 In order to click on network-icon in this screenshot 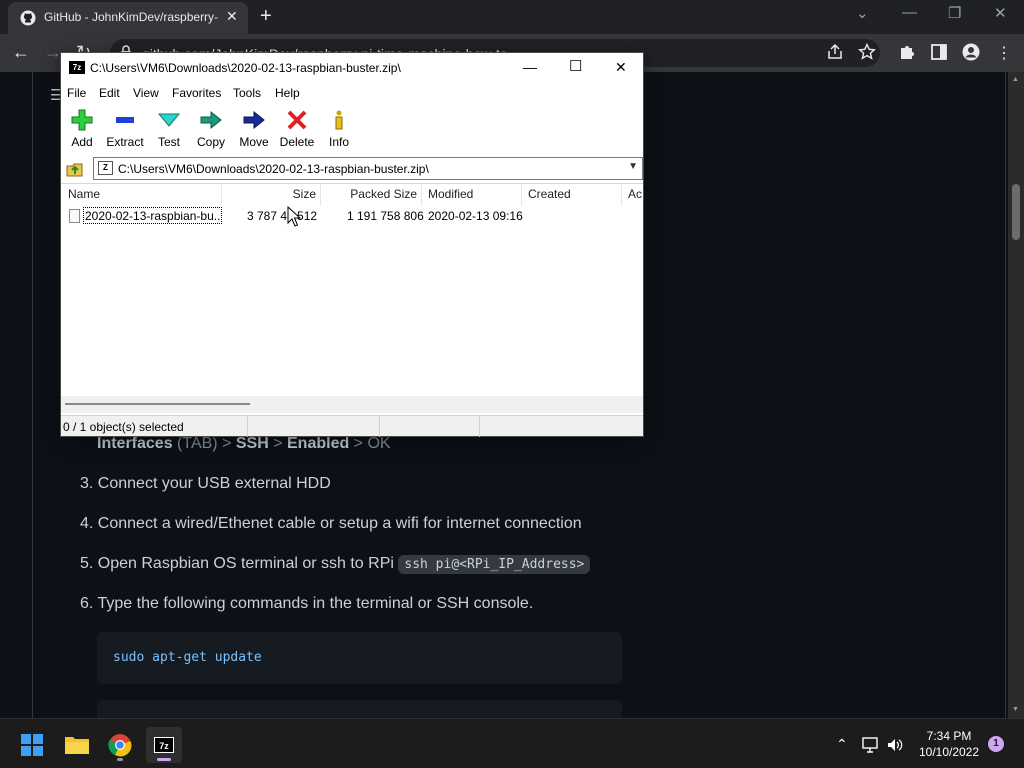, I will do `click(871, 745)`.